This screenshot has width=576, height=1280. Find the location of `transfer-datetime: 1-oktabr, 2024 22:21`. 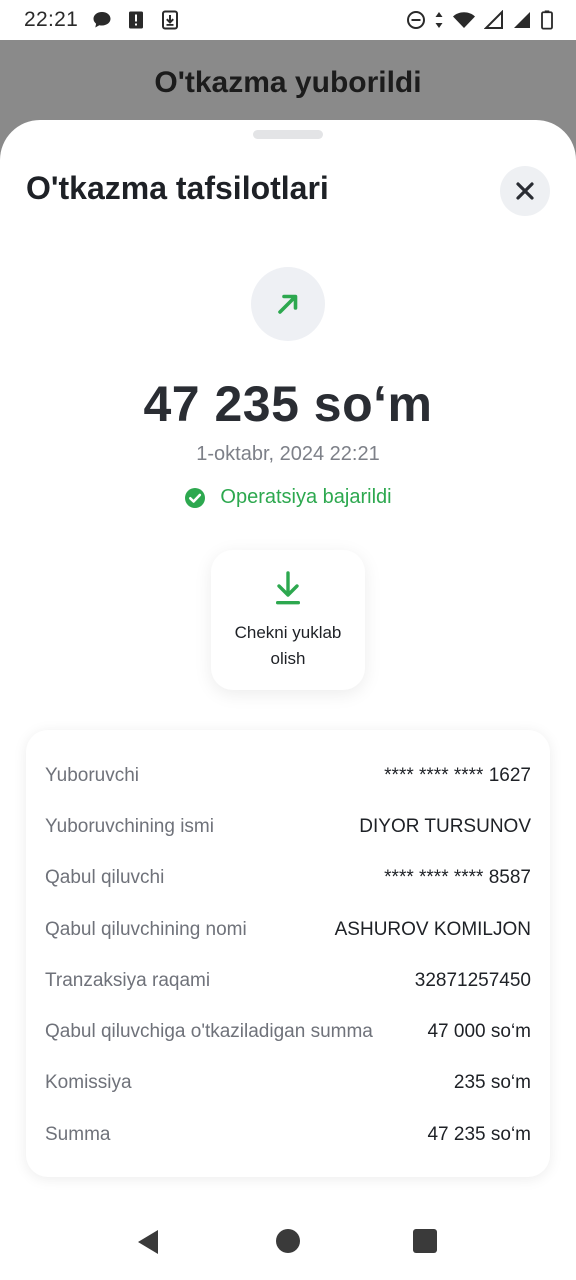

transfer-datetime: 1-oktabr, 2024 22:21 is located at coordinates (288, 454).